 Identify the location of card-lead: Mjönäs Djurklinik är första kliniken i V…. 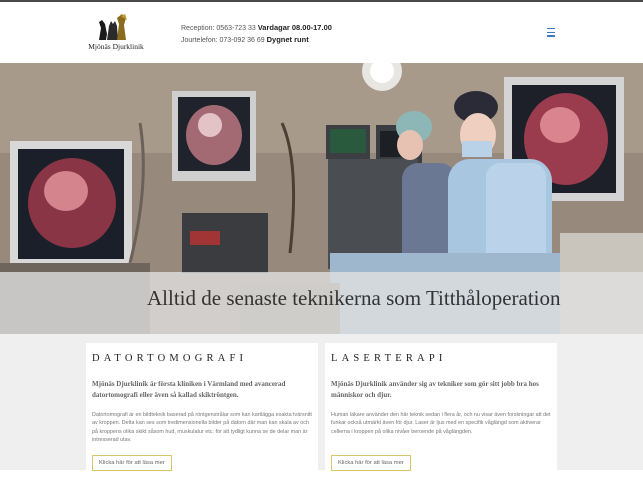
(189, 389).